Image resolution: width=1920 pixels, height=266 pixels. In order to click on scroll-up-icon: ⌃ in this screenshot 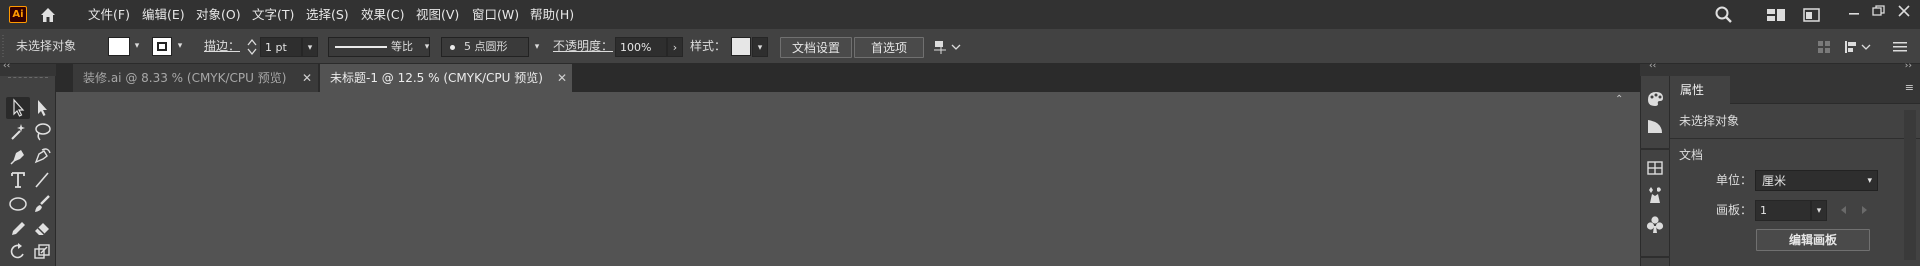, I will do `click(1619, 99)`.